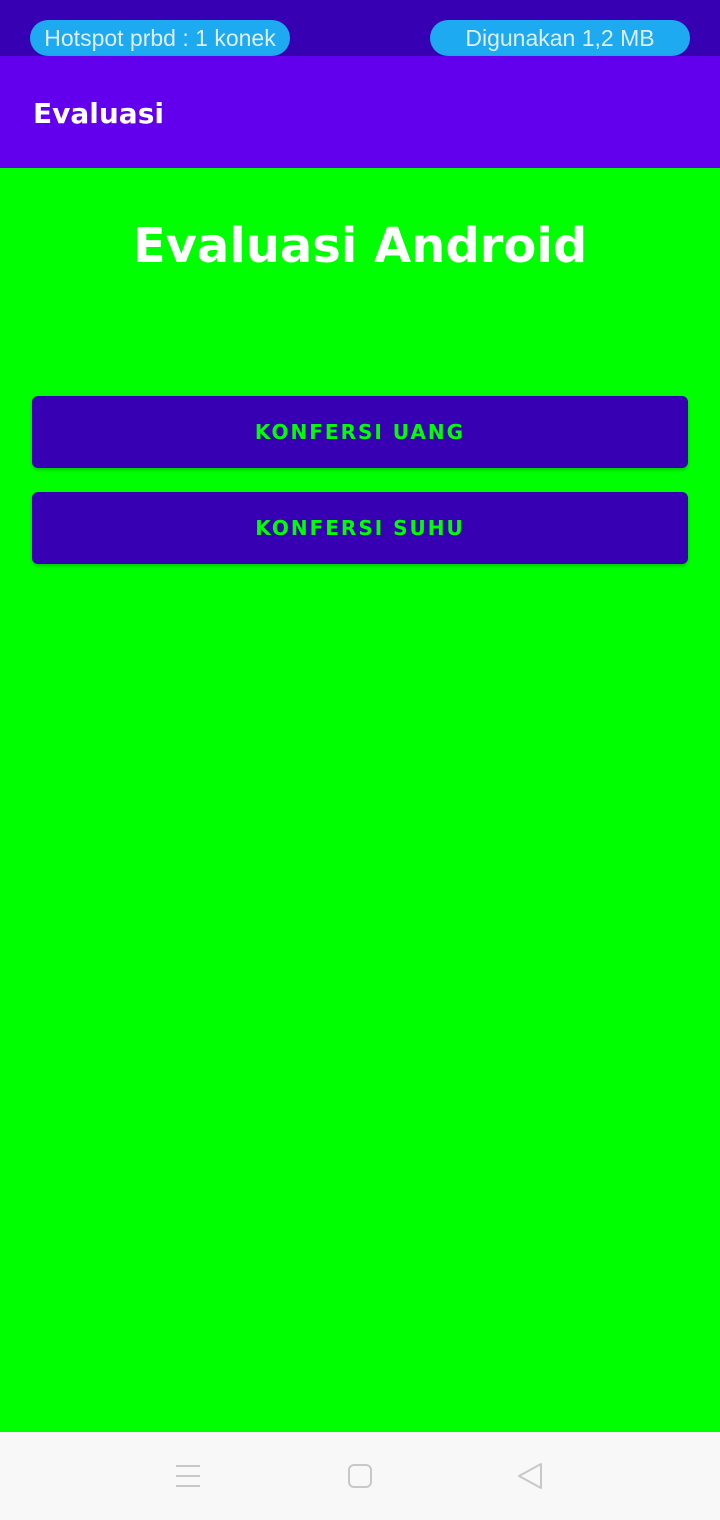 The image size is (720, 1520). What do you see at coordinates (360, 28) in the screenshot?
I see `status-bar: Hotspot prbd : 1 konek Digunakan 1,2 MB` at bounding box center [360, 28].